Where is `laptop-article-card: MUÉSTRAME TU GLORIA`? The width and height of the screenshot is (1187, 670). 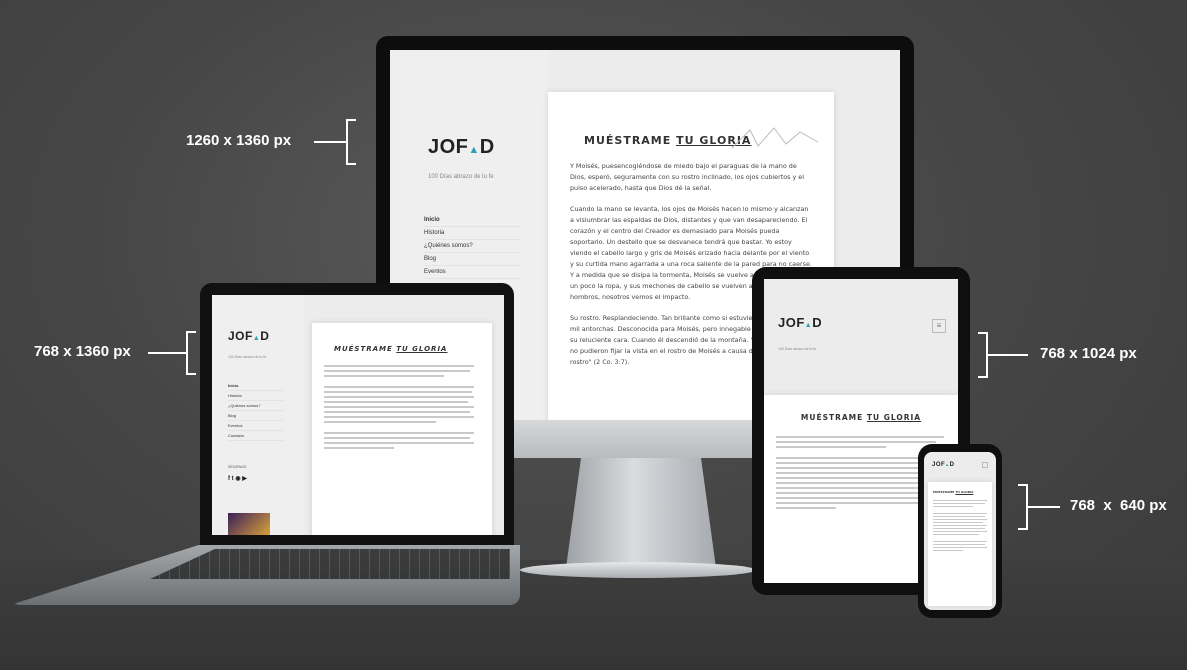
laptop-article-card: MUÉSTRAME TU GLORIA is located at coordinates (402, 429).